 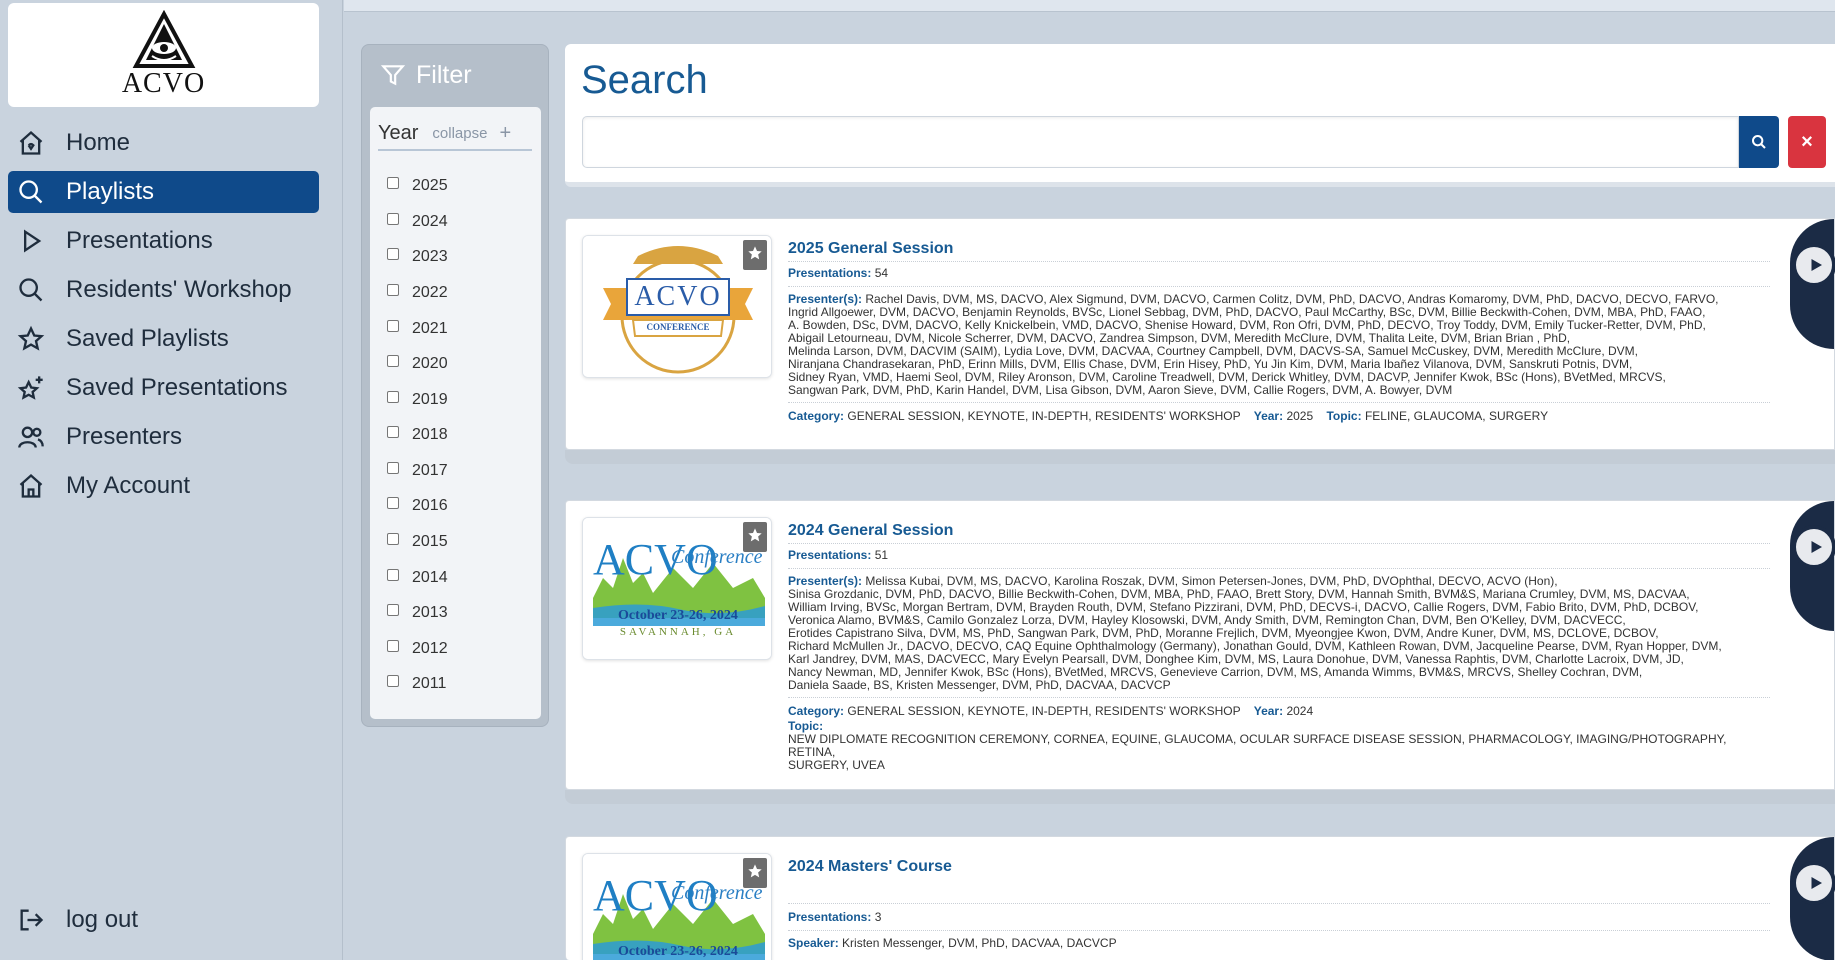 What do you see at coordinates (1279, 531) in the screenshot?
I see `playlist-title: 2024 General Session` at bounding box center [1279, 531].